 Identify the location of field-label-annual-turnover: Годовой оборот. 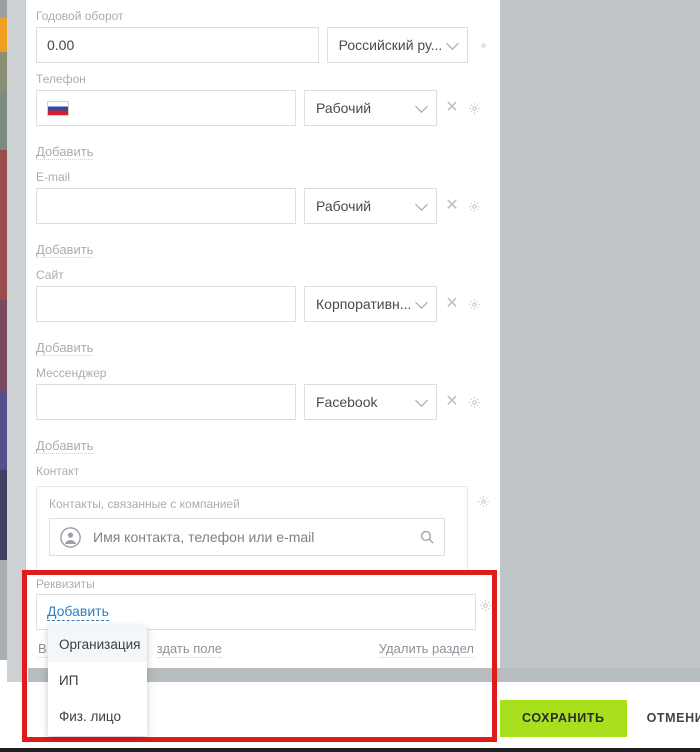
(80, 16).